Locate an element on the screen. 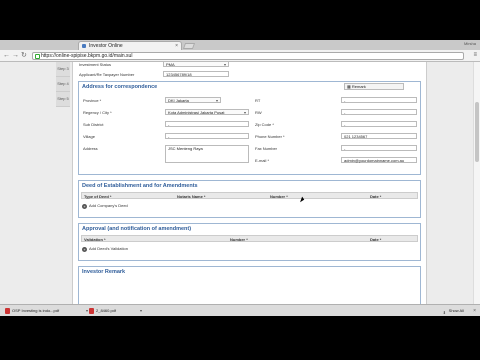 This screenshot has height=360, width=480. regency-value: Kota Administrasi Jakarta Pusat is located at coordinates (196, 112).